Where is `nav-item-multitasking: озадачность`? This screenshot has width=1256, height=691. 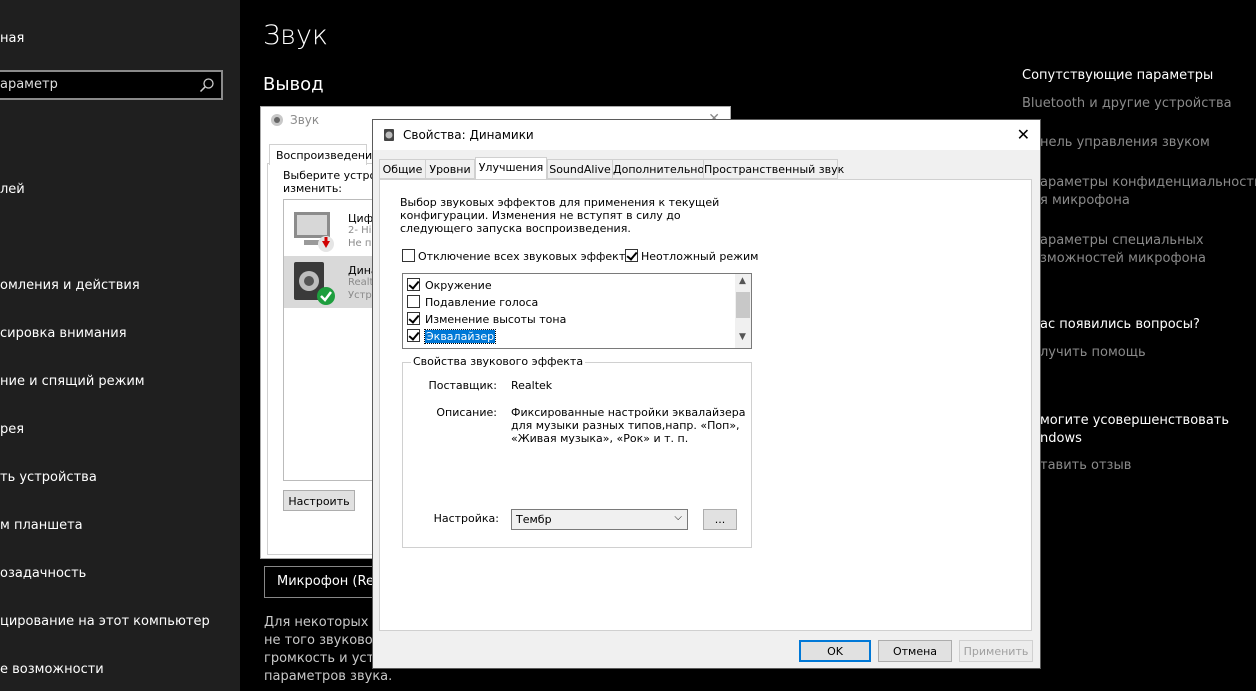 nav-item-multitasking: озадачность is located at coordinates (43, 573).